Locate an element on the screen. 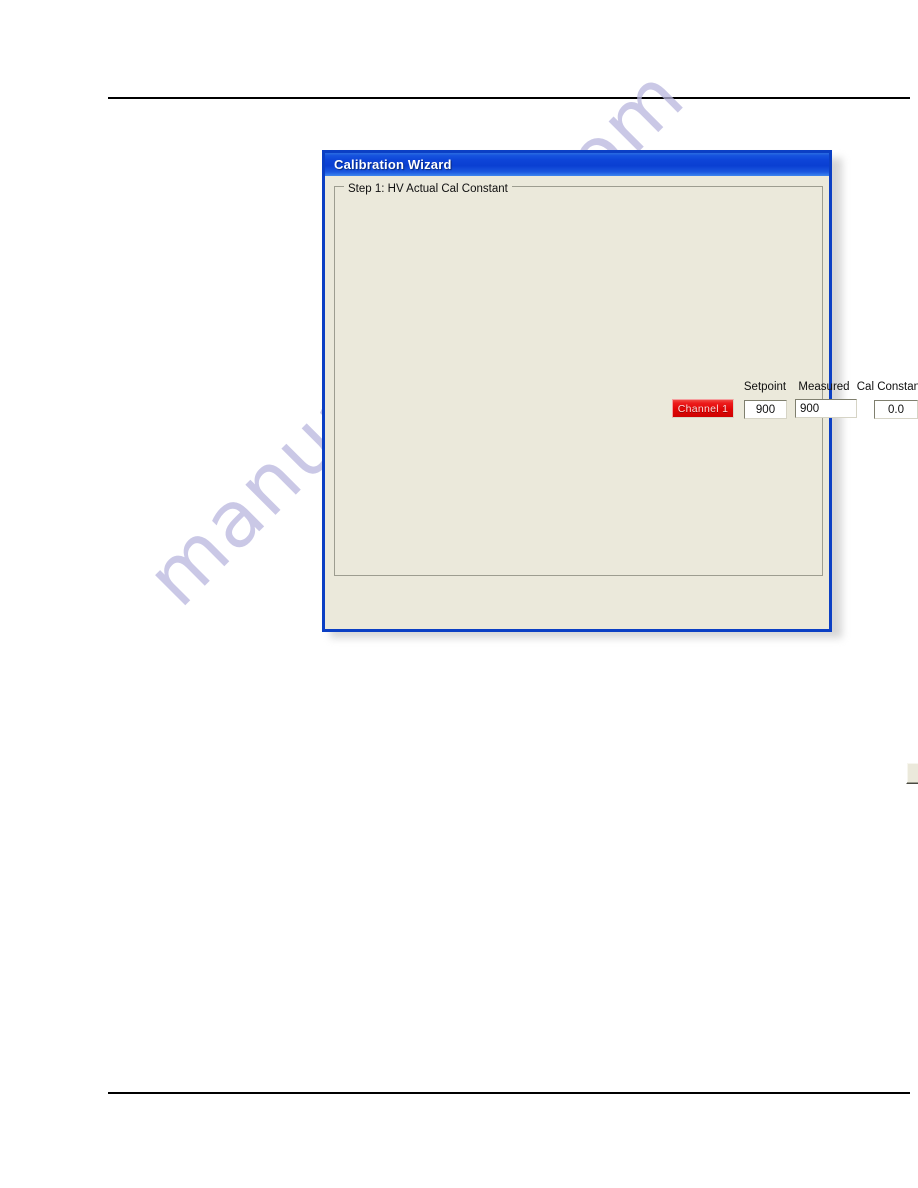  cancel-button: Cancel is located at coordinates (912, 773).